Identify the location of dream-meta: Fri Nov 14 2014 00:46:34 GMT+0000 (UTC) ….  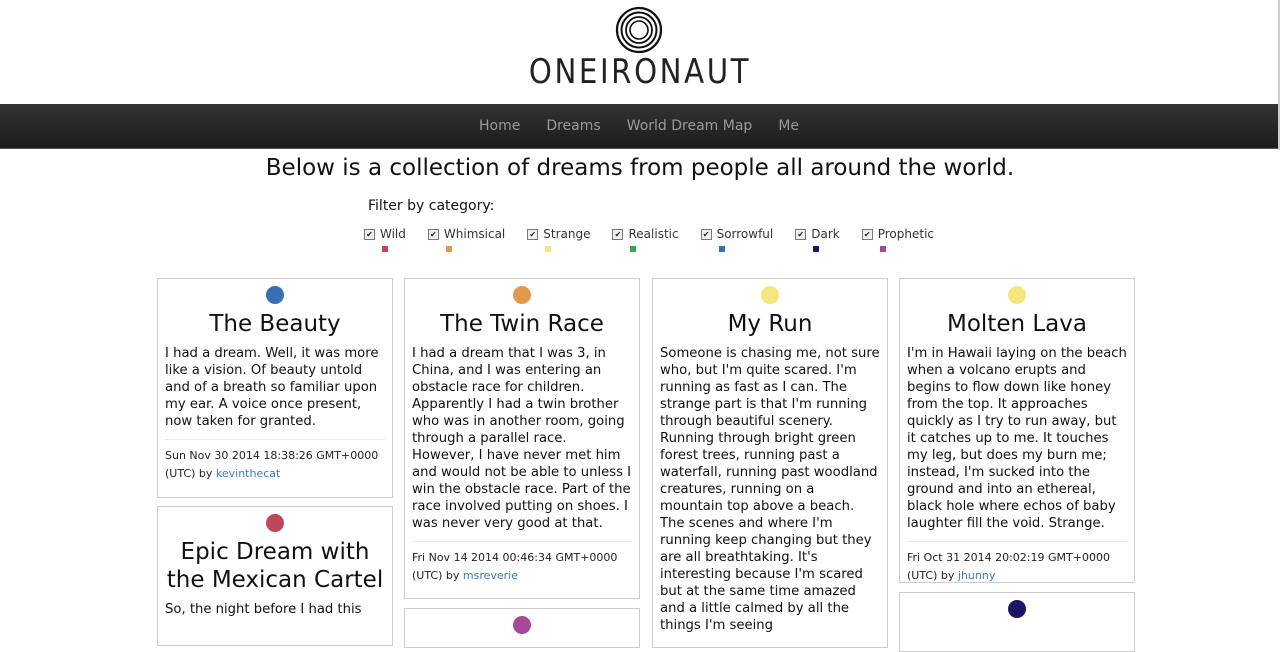
(522, 563).